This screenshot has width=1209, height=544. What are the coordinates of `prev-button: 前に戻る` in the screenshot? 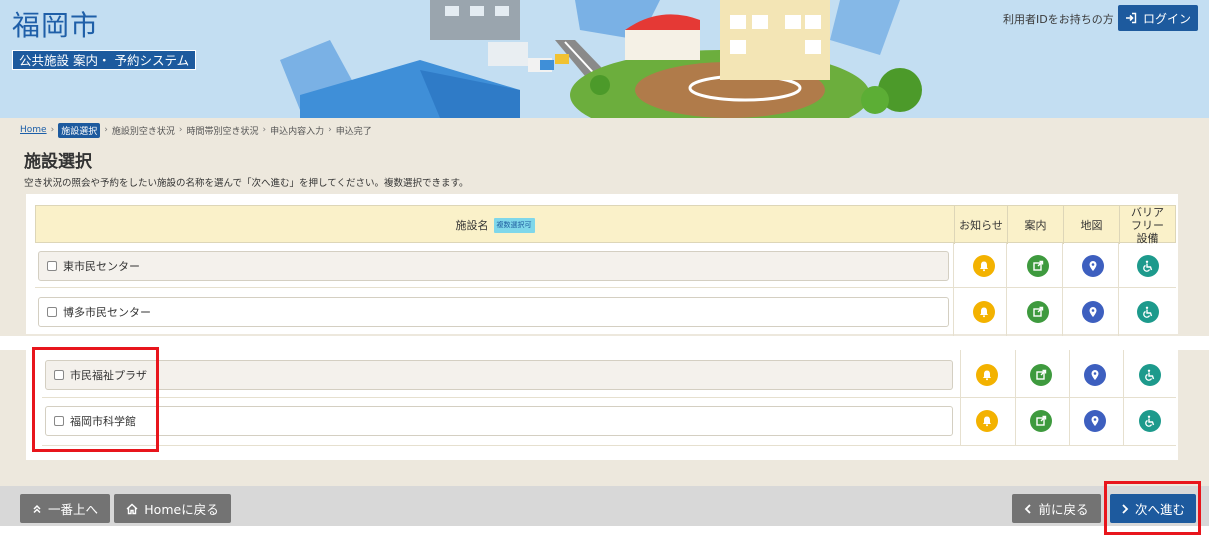 It's located at (1056, 508).